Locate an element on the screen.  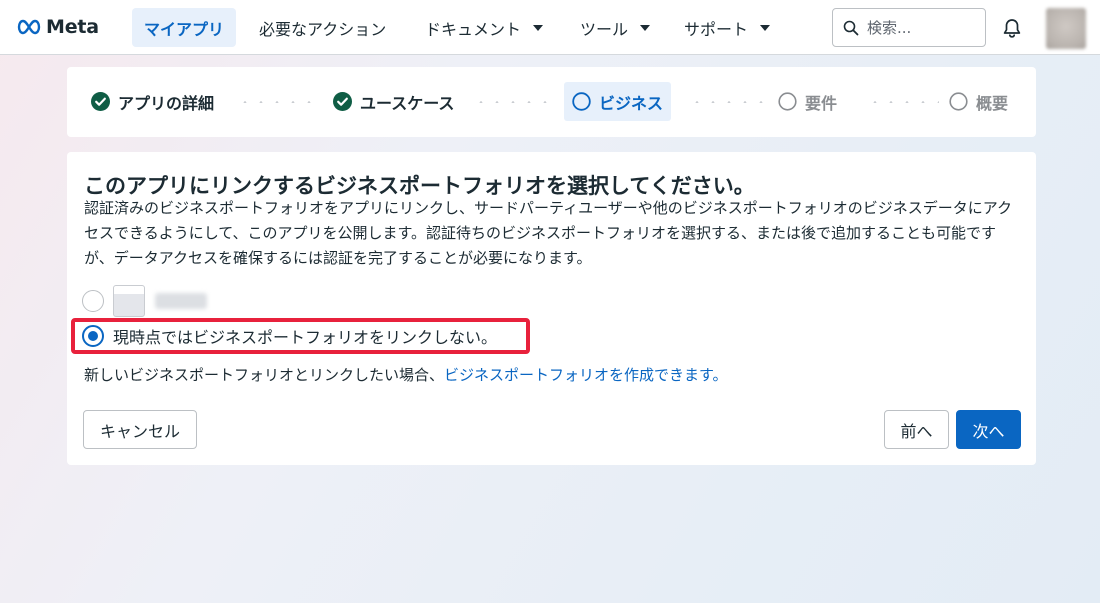
meta-logo: Meta is located at coordinates (57, 27).